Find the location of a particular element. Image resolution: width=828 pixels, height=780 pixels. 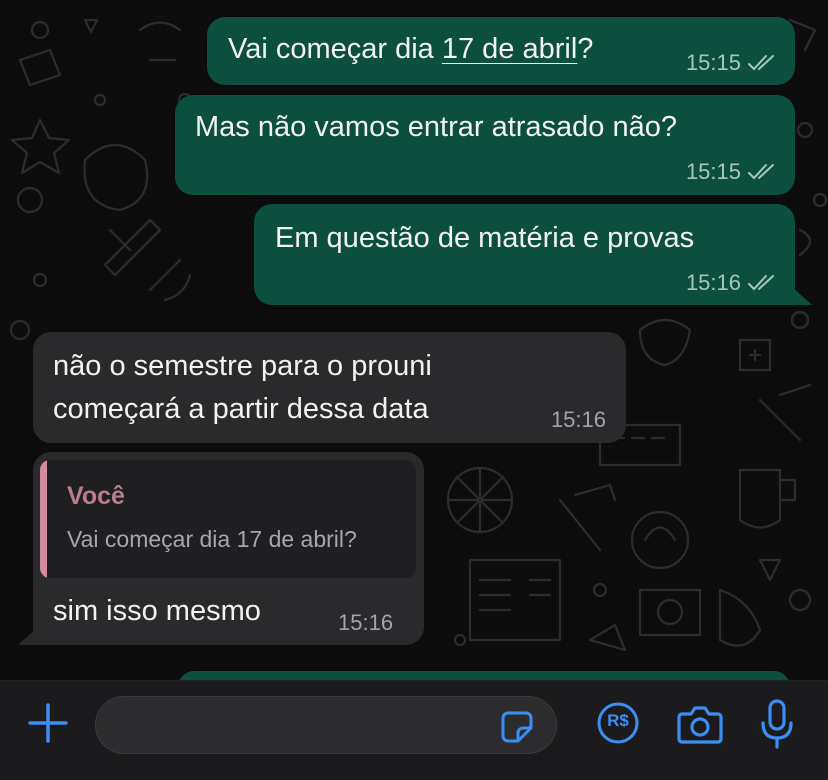

message-input is located at coordinates (308, 726).